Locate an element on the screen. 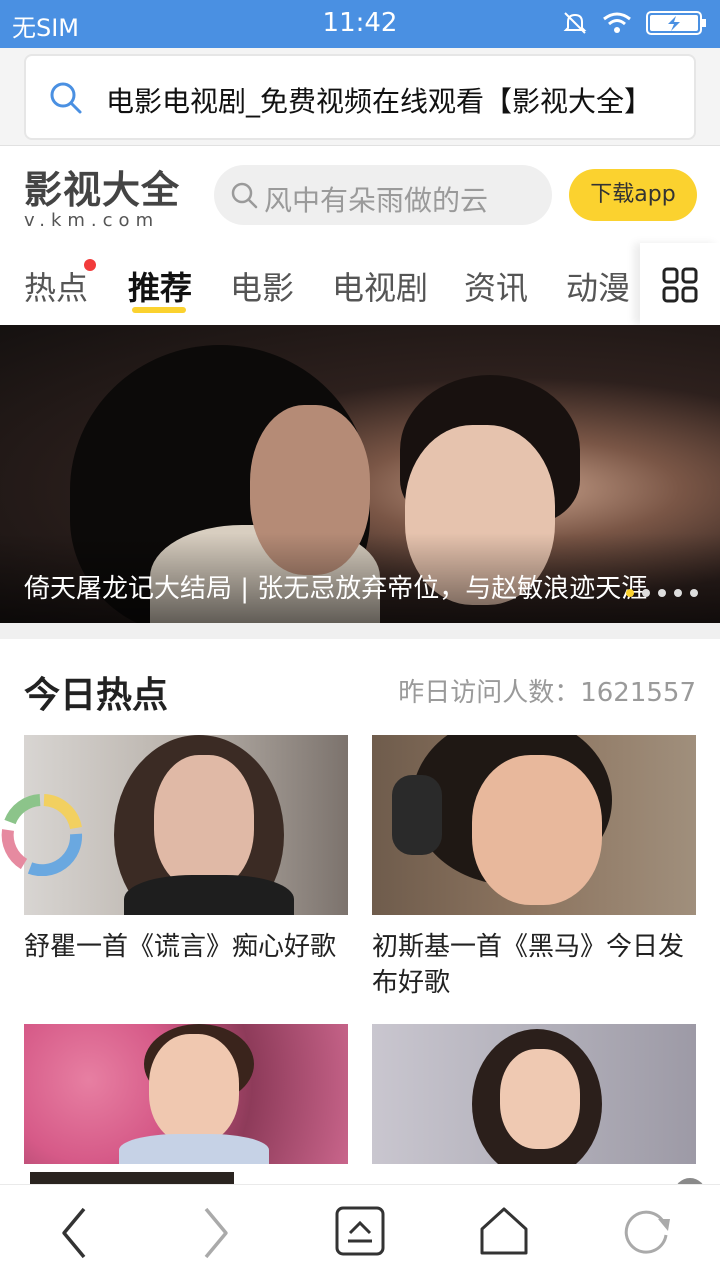 This screenshot has width=720, height=1280. tab-label: 热点 is located at coordinates (56, 288).